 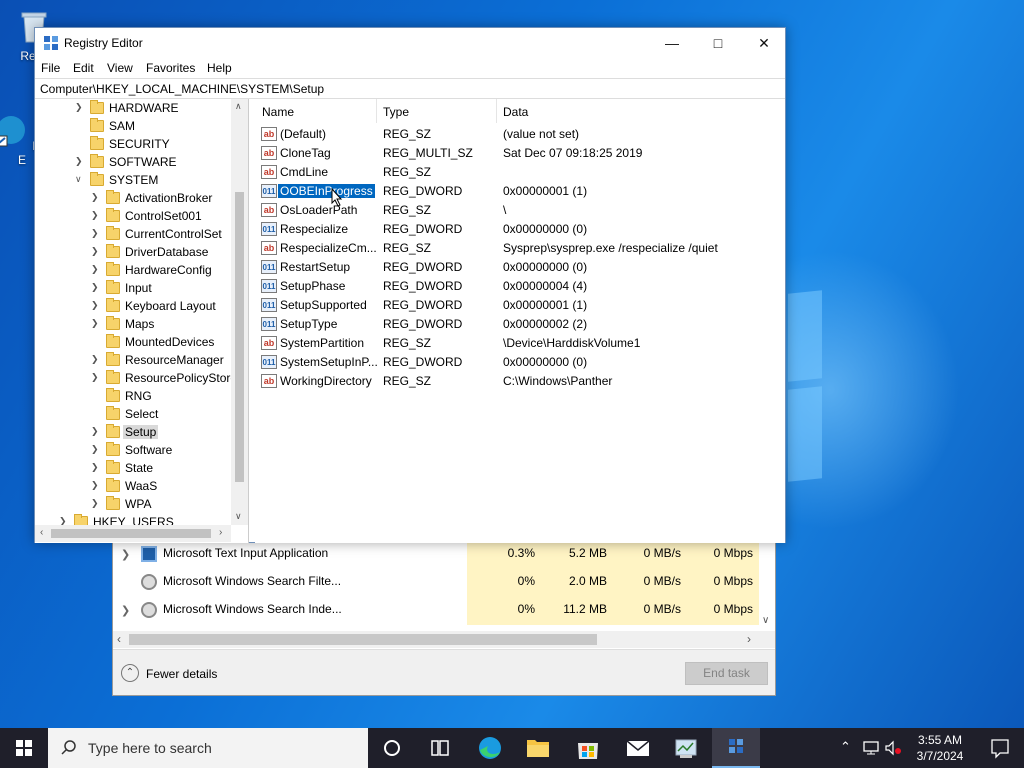 What do you see at coordinates (410, 88) in the screenshot?
I see `address-bar: Computer\HKEY_LOCAL_MACHINE\SYSTEM\Setup` at bounding box center [410, 88].